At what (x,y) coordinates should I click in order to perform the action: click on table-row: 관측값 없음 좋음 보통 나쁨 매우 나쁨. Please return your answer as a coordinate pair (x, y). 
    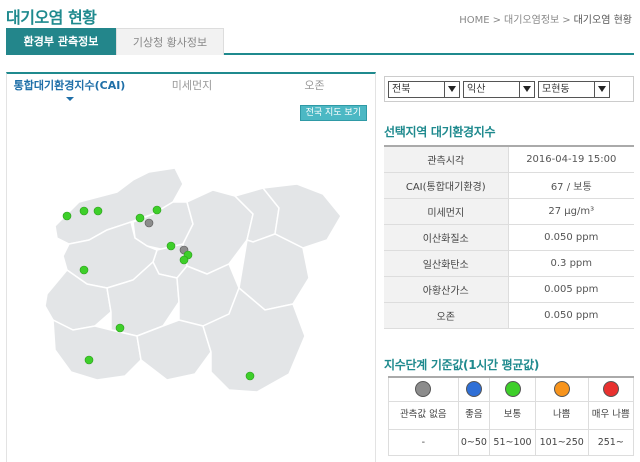
    Looking at the image, I should click on (511, 415).